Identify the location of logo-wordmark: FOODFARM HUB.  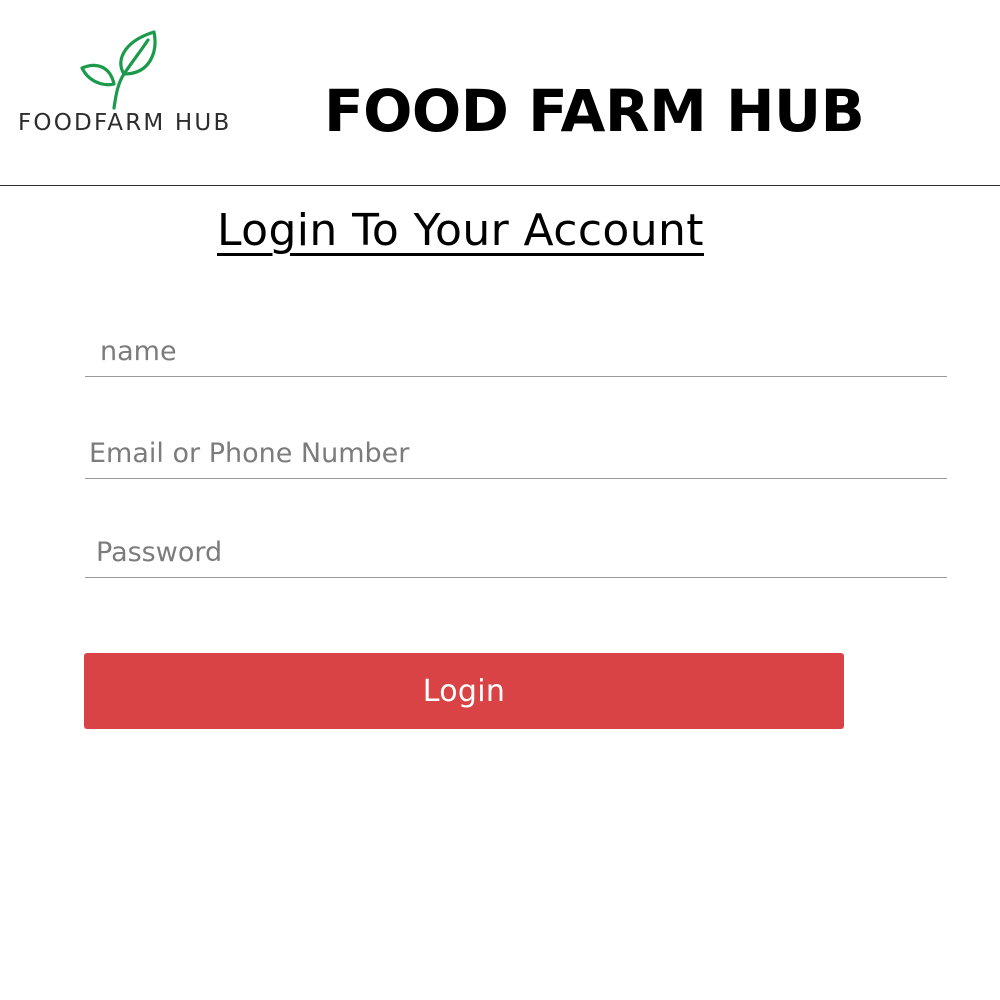
(125, 123).